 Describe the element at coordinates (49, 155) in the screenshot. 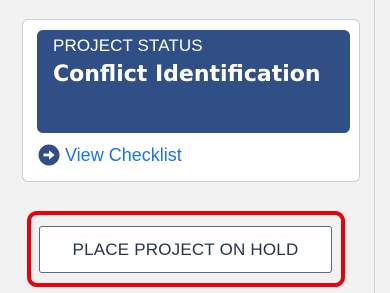

I see `arrow-right-circle-icon` at that location.